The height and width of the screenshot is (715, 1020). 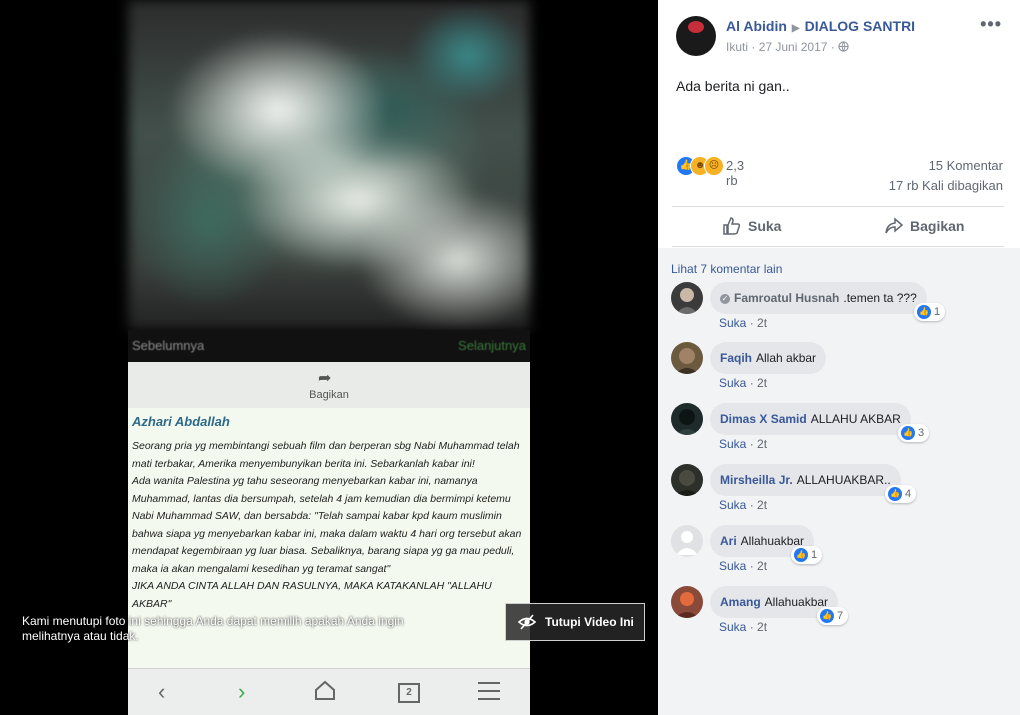 I want to click on phone-nav-bar: ‹ › 2, so click(x=329, y=691).